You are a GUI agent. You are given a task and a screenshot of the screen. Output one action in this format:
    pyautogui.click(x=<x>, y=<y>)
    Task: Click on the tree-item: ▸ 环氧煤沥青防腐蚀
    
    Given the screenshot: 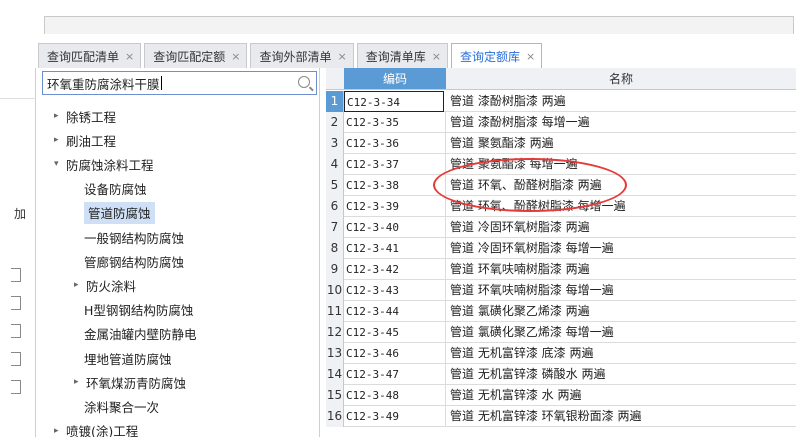 What is the action you would take?
    pyautogui.click(x=130, y=382)
    